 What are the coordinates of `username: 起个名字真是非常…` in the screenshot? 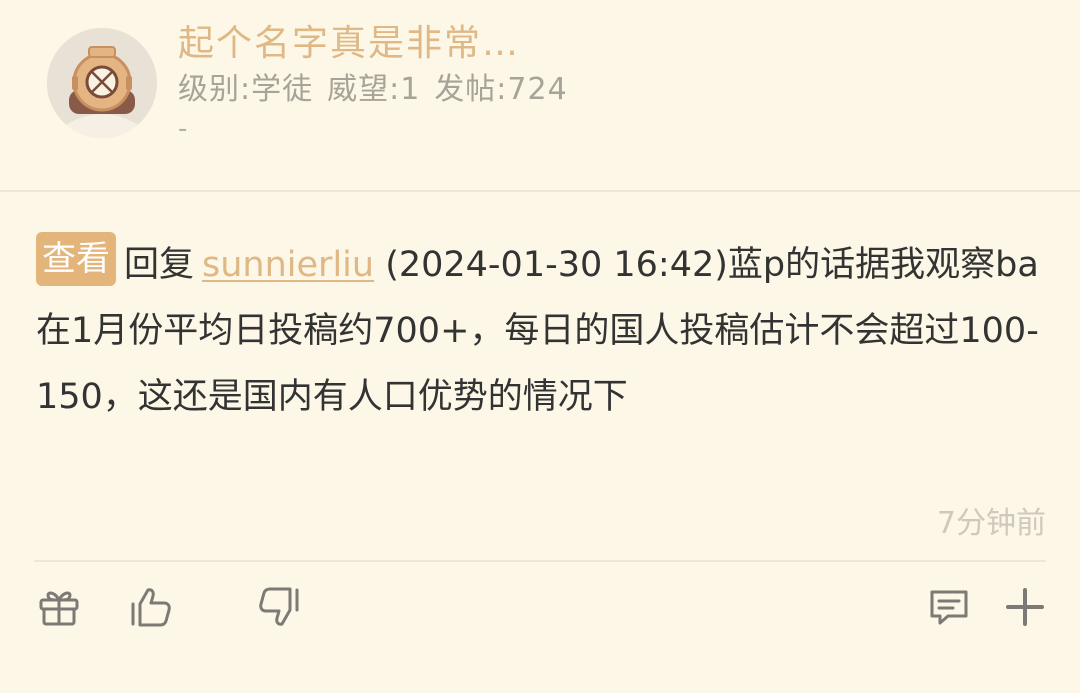 It's located at (349, 40).